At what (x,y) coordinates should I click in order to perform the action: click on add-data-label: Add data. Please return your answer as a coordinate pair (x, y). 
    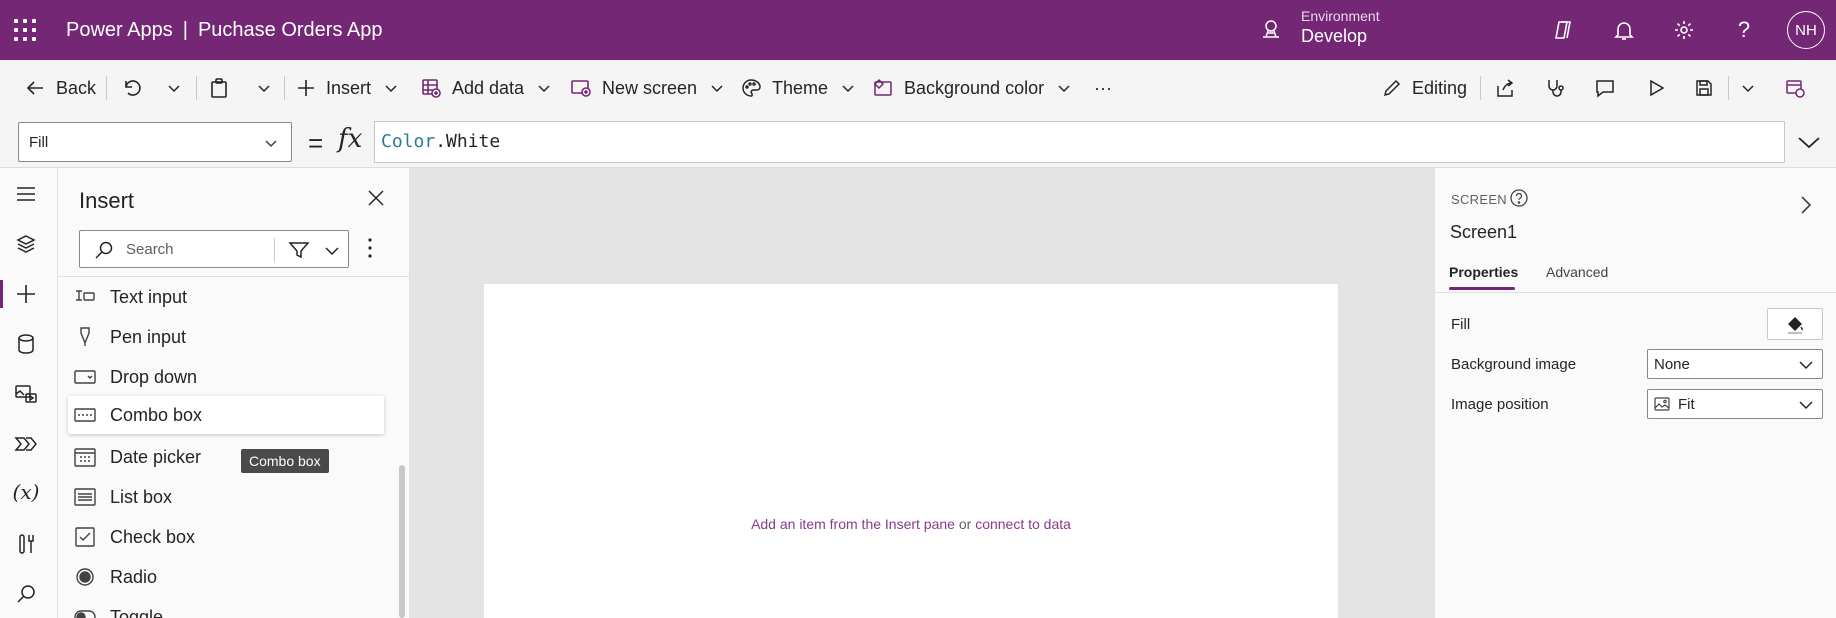
    Looking at the image, I should click on (488, 87).